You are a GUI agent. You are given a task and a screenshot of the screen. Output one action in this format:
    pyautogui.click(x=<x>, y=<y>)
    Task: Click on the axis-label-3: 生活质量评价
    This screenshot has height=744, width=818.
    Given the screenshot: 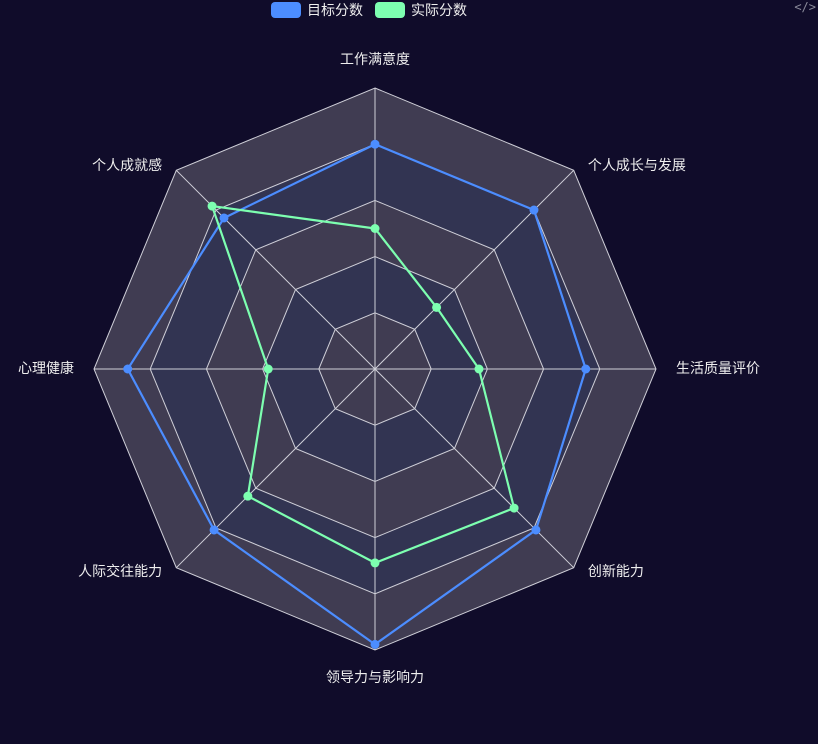 What is the action you would take?
    pyautogui.click(x=718, y=369)
    